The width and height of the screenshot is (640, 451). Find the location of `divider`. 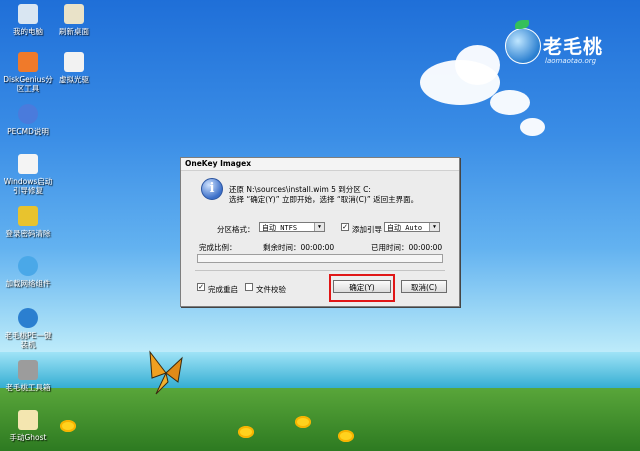

divider is located at coordinates (320, 270).